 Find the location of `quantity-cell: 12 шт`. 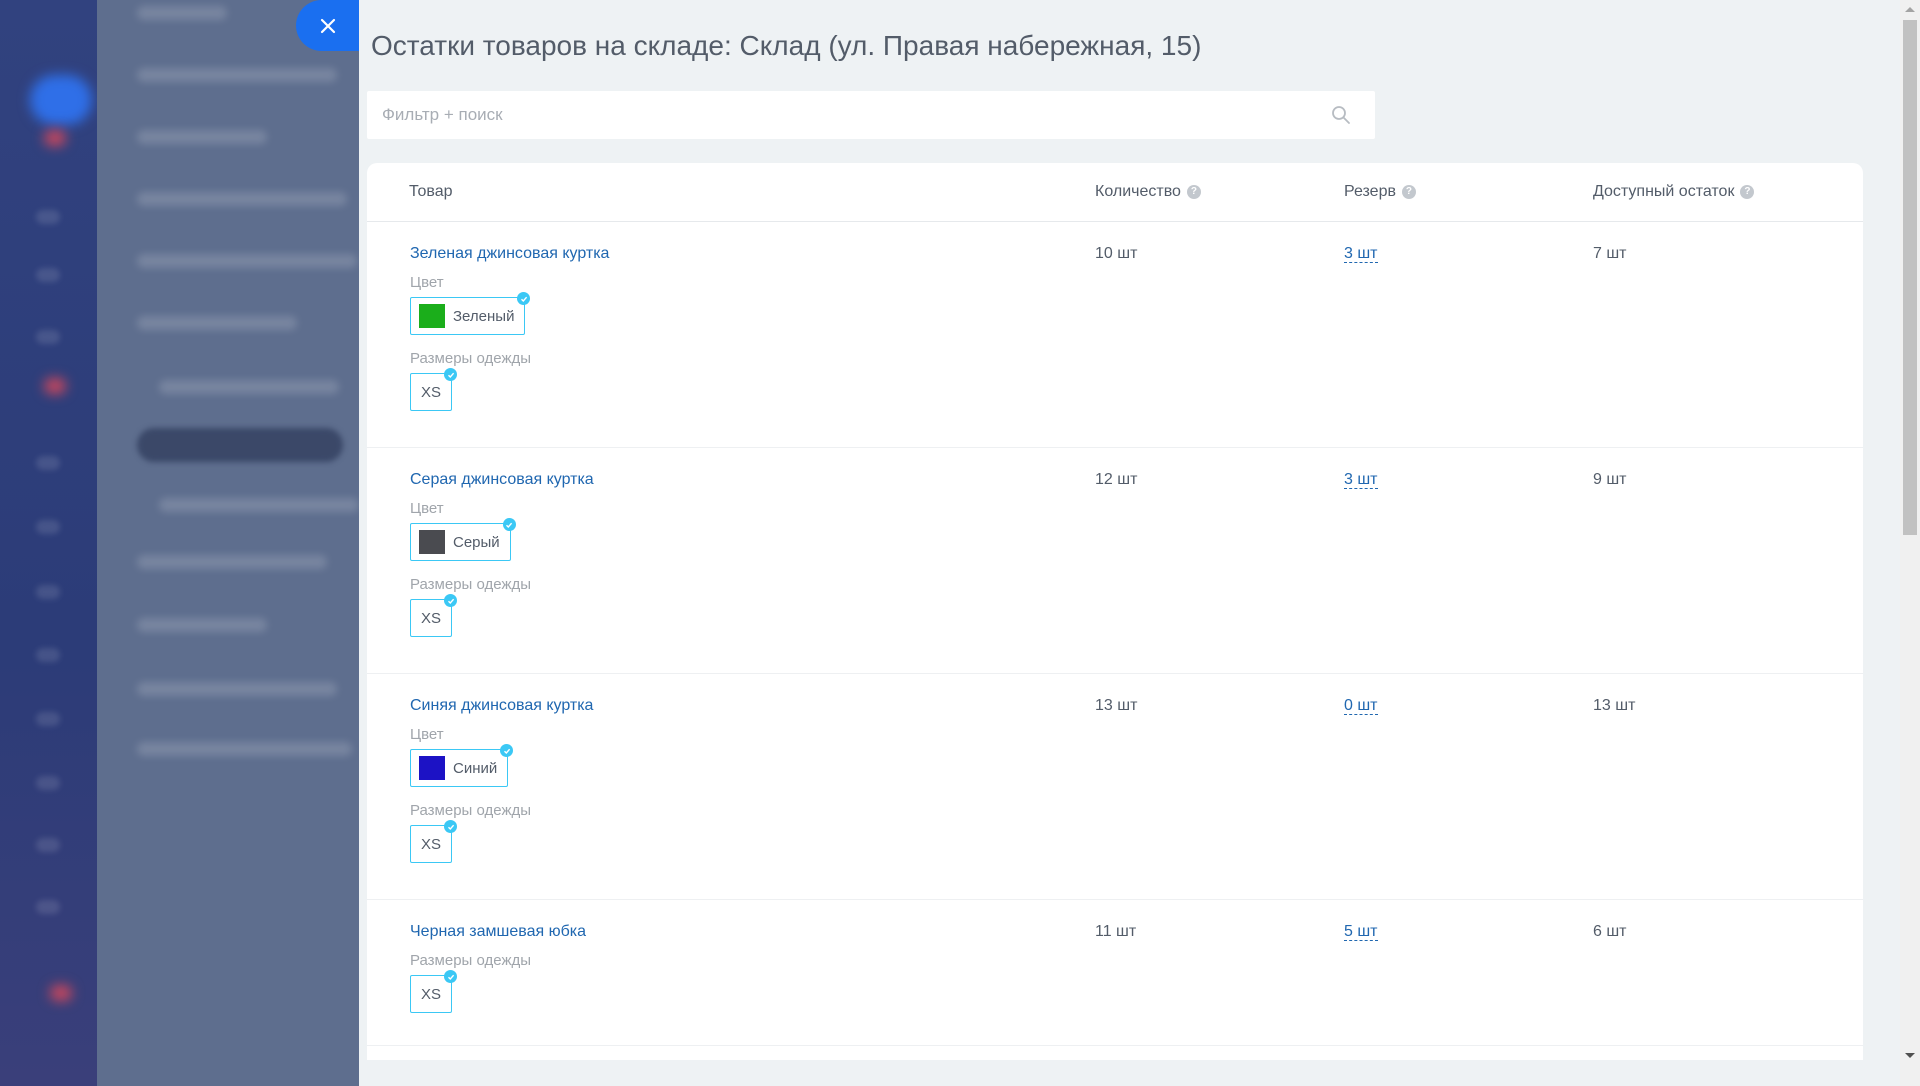

quantity-cell: 12 шт is located at coordinates (1116, 479).